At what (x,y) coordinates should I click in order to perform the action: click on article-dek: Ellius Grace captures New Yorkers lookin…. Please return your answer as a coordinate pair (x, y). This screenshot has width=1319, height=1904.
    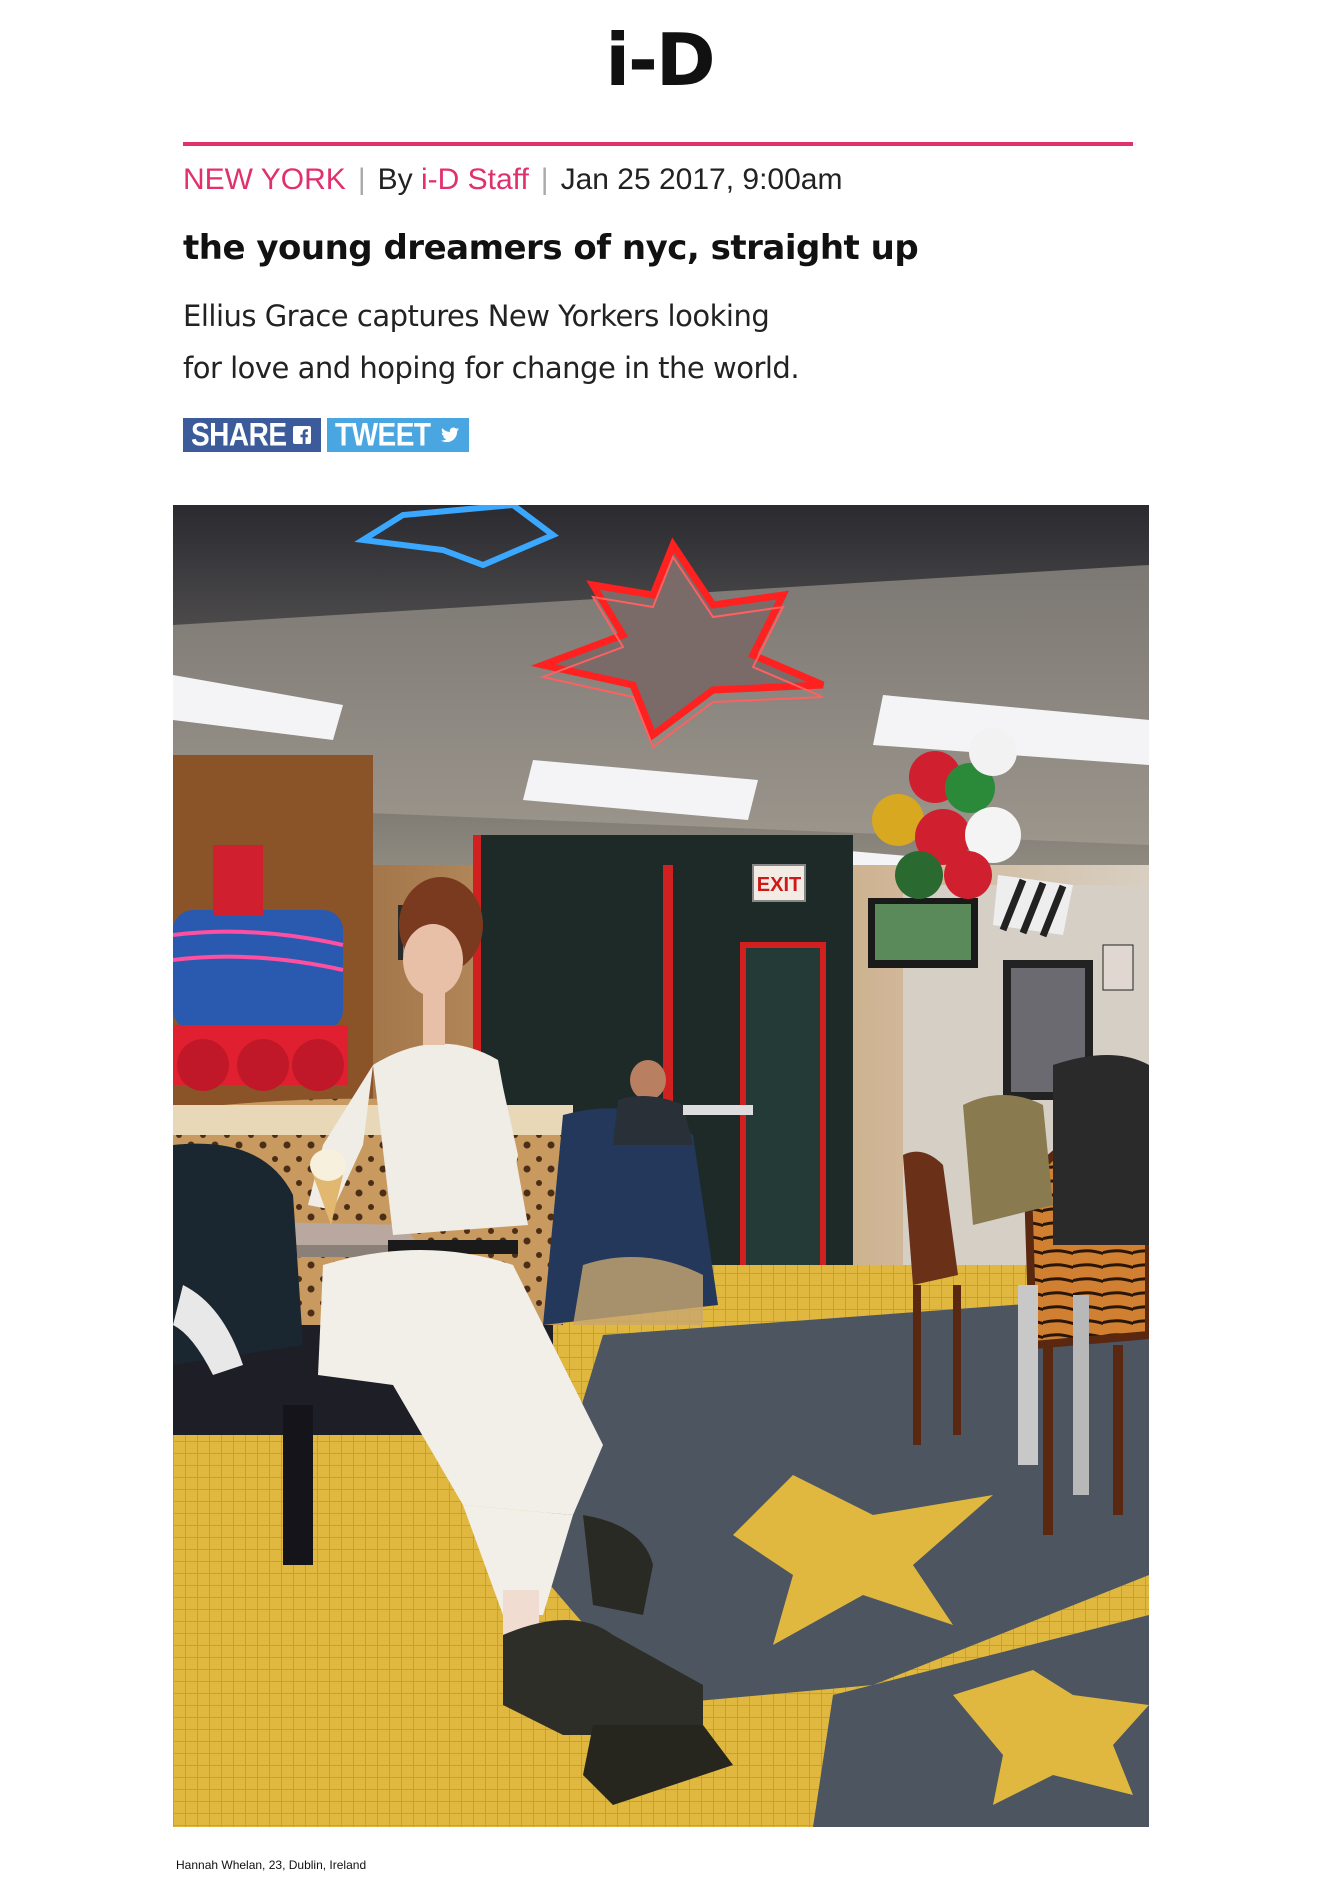
    Looking at the image, I should click on (503, 342).